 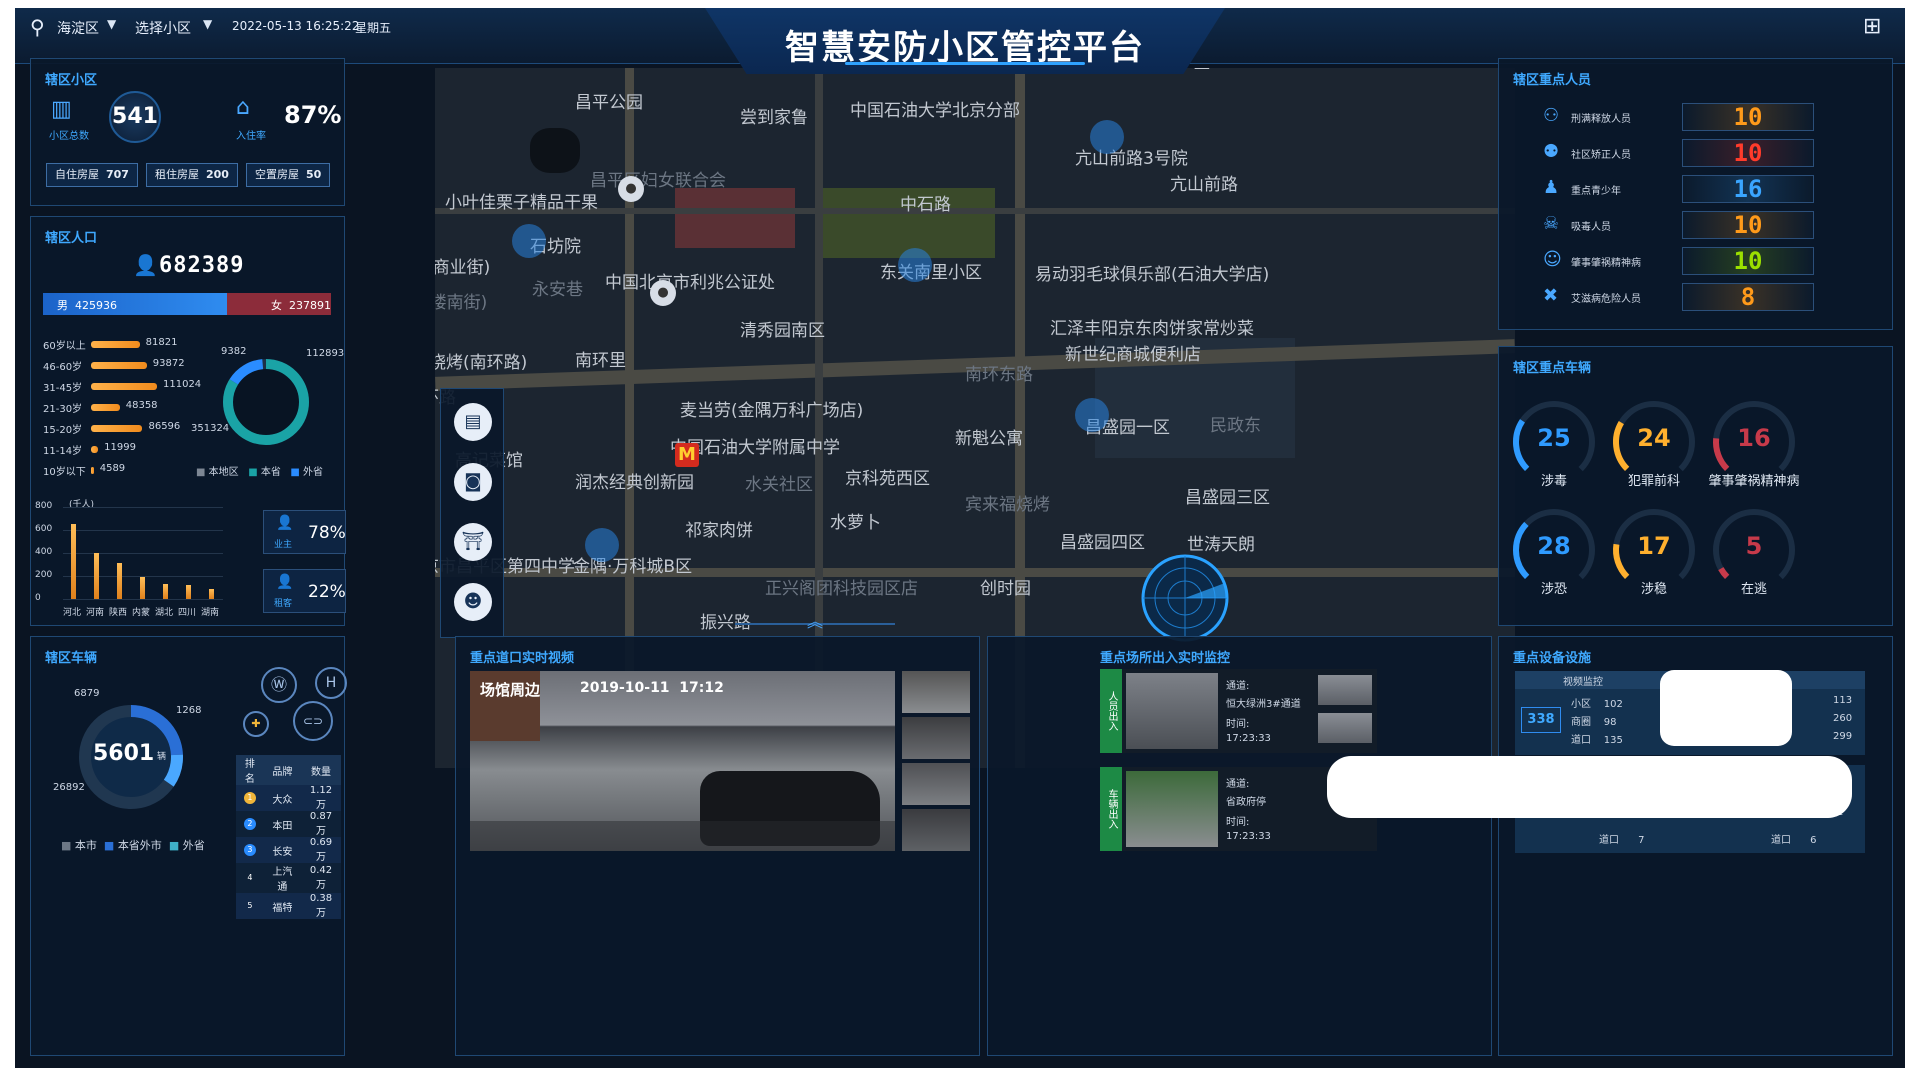 I want to click on ring-label: 9382, so click(x=234, y=351).